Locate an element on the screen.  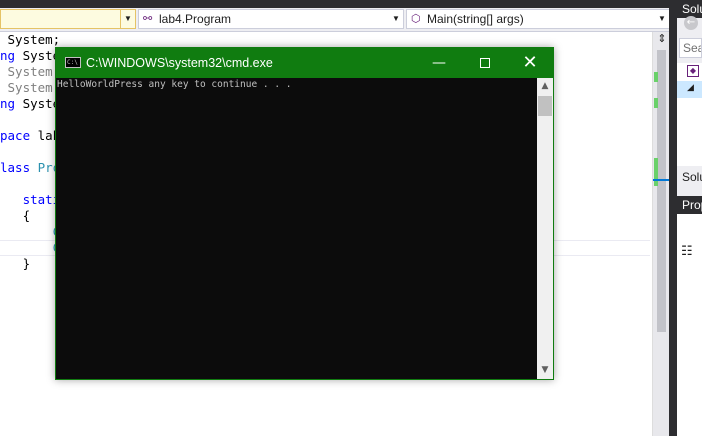
solution-tree-area is located at coordinates (689, 132).